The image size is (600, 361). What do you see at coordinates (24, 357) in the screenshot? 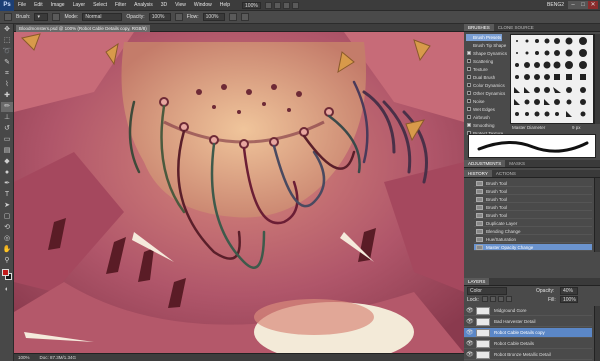
I see `status-zoom: 100%` at bounding box center [24, 357].